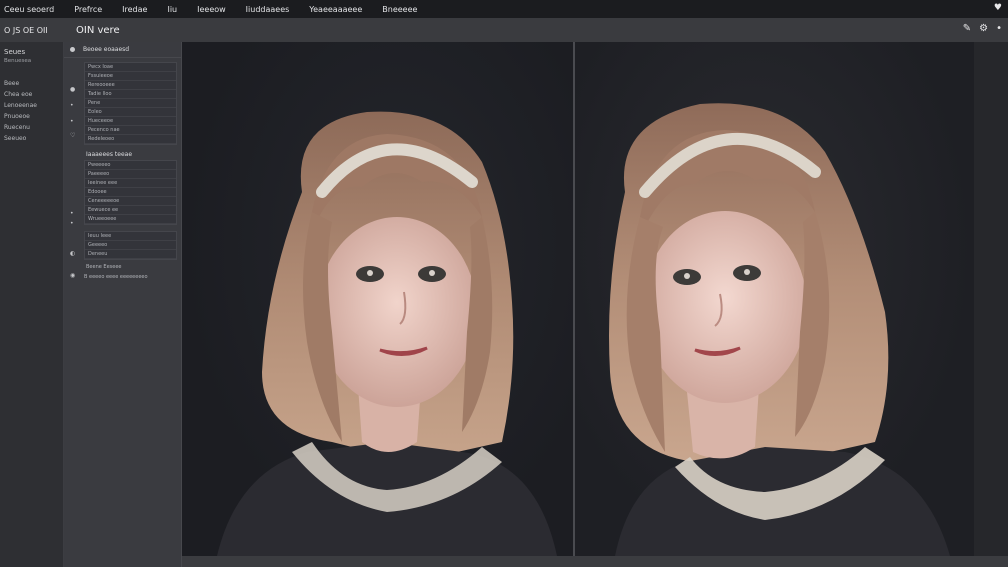 Image resolution: width=1008 pixels, height=567 pixels. What do you see at coordinates (130, 121) in the screenshot?
I see `list-item: Hueceeoe` at bounding box center [130, 121].